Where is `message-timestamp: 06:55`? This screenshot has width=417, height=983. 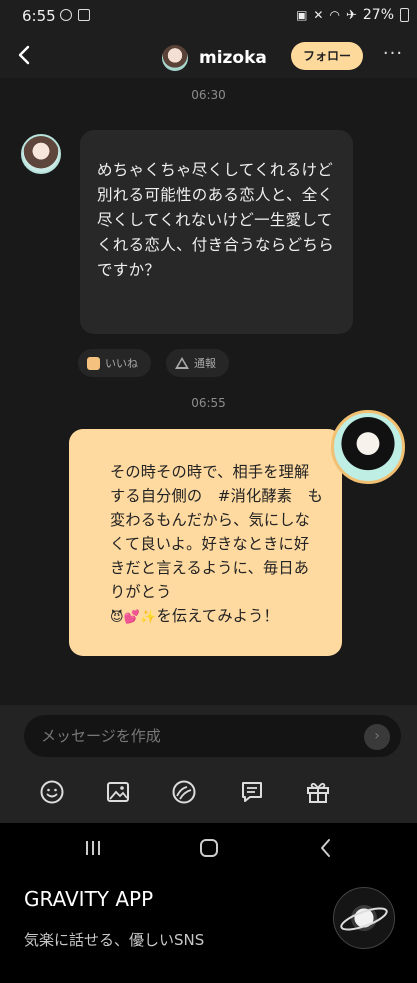
message-timestamp: 06:55 is located at coordinates (208, 403).